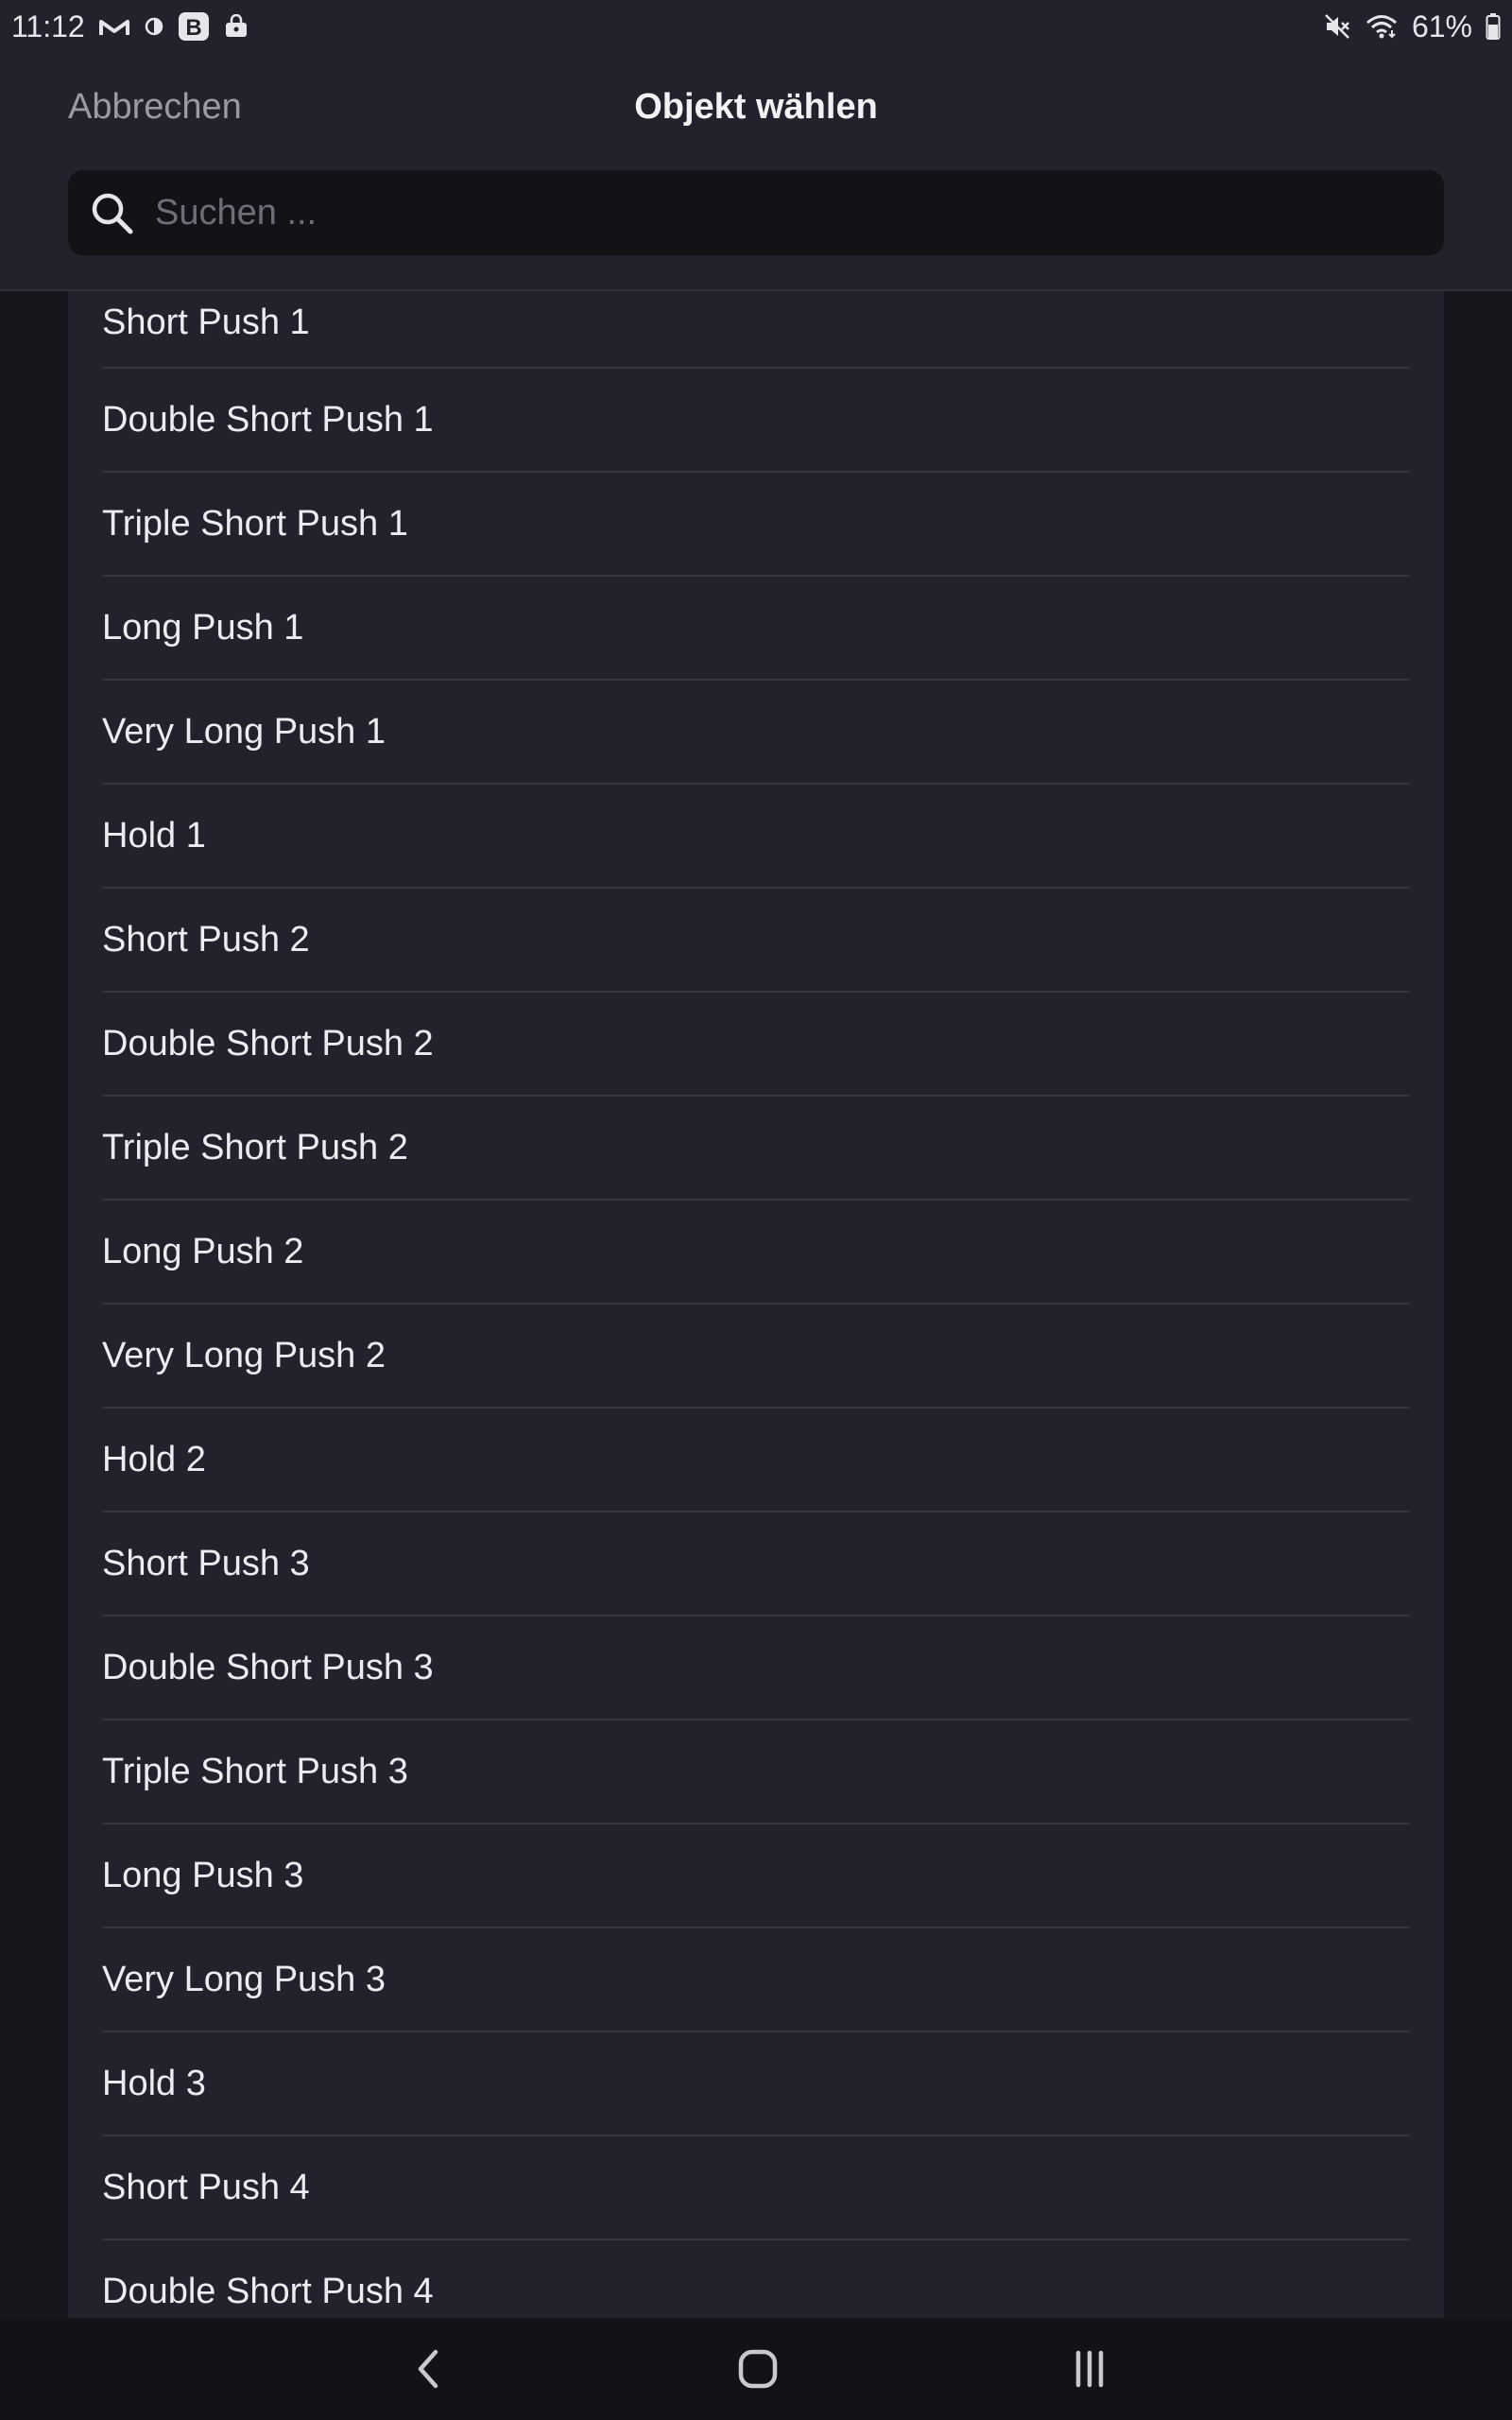 This screenshot has width=1512, height=2420. I want to click on list-item: Double Short Push 3, so click(756, 1668).